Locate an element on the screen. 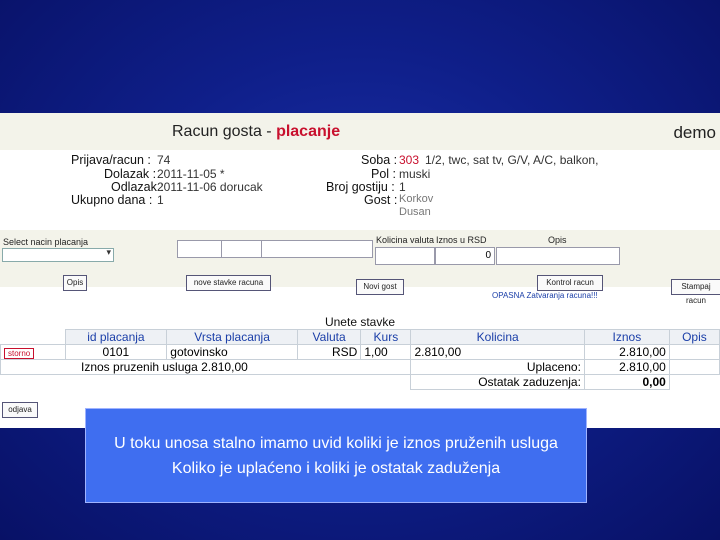 This screenshot has width=720, height=540. select-label: Select nacin placanja is located at coordinates (46, 242).